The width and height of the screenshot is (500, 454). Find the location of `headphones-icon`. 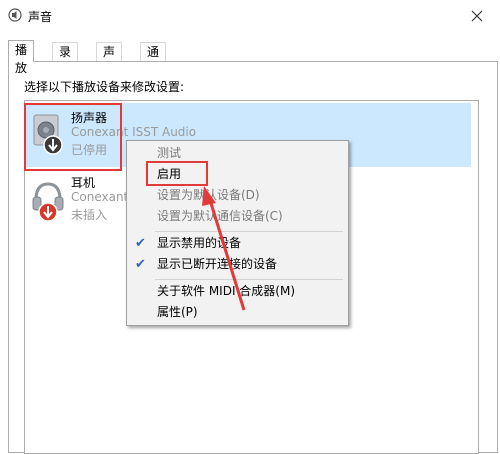

headphones-icon is located at coordinates (48, 202).